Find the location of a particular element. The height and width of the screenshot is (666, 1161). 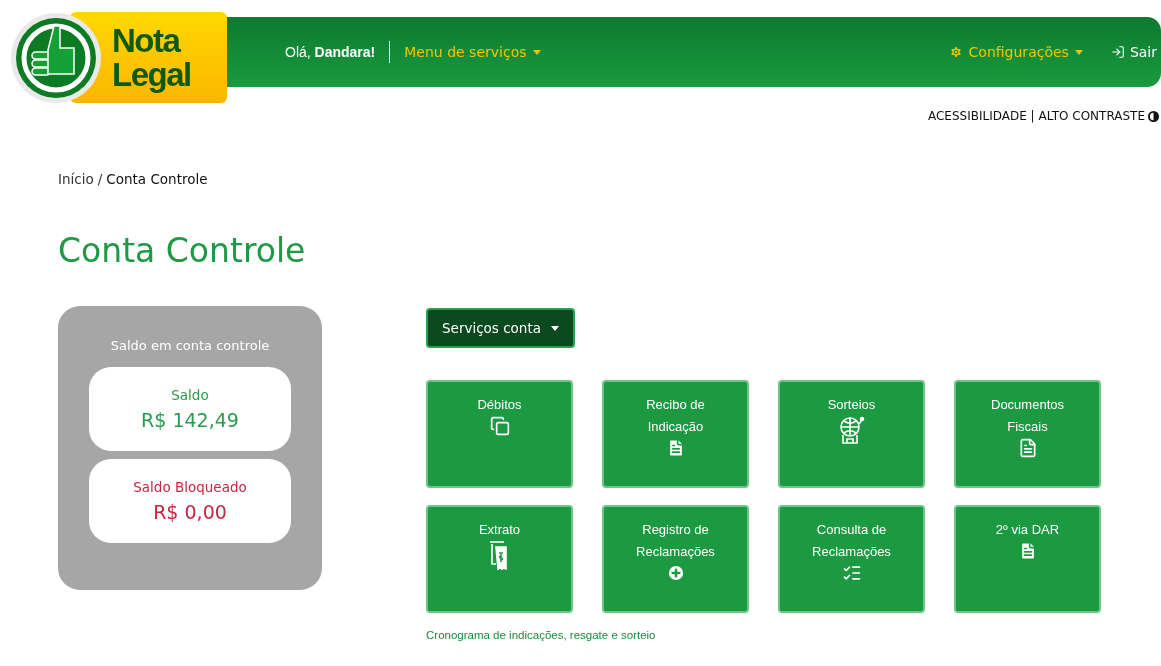

greeting-text: Olá, Dandara! is located at coordinates (330, 52).